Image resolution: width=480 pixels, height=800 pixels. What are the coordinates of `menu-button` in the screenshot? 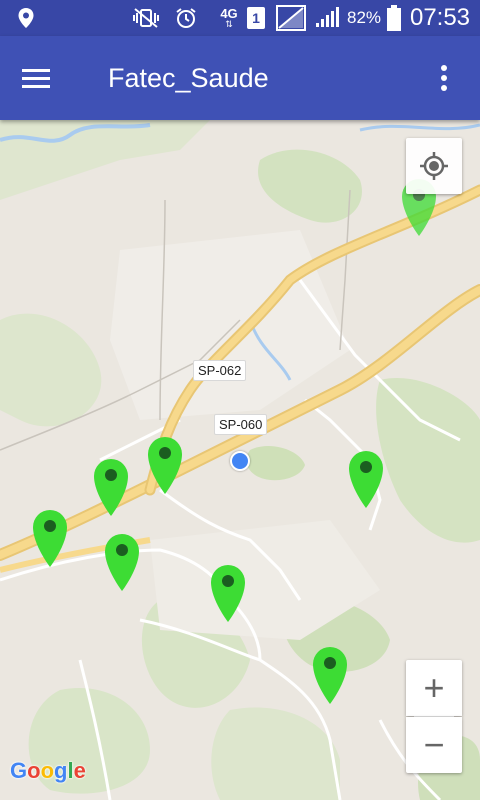 It's located at (36, 78).